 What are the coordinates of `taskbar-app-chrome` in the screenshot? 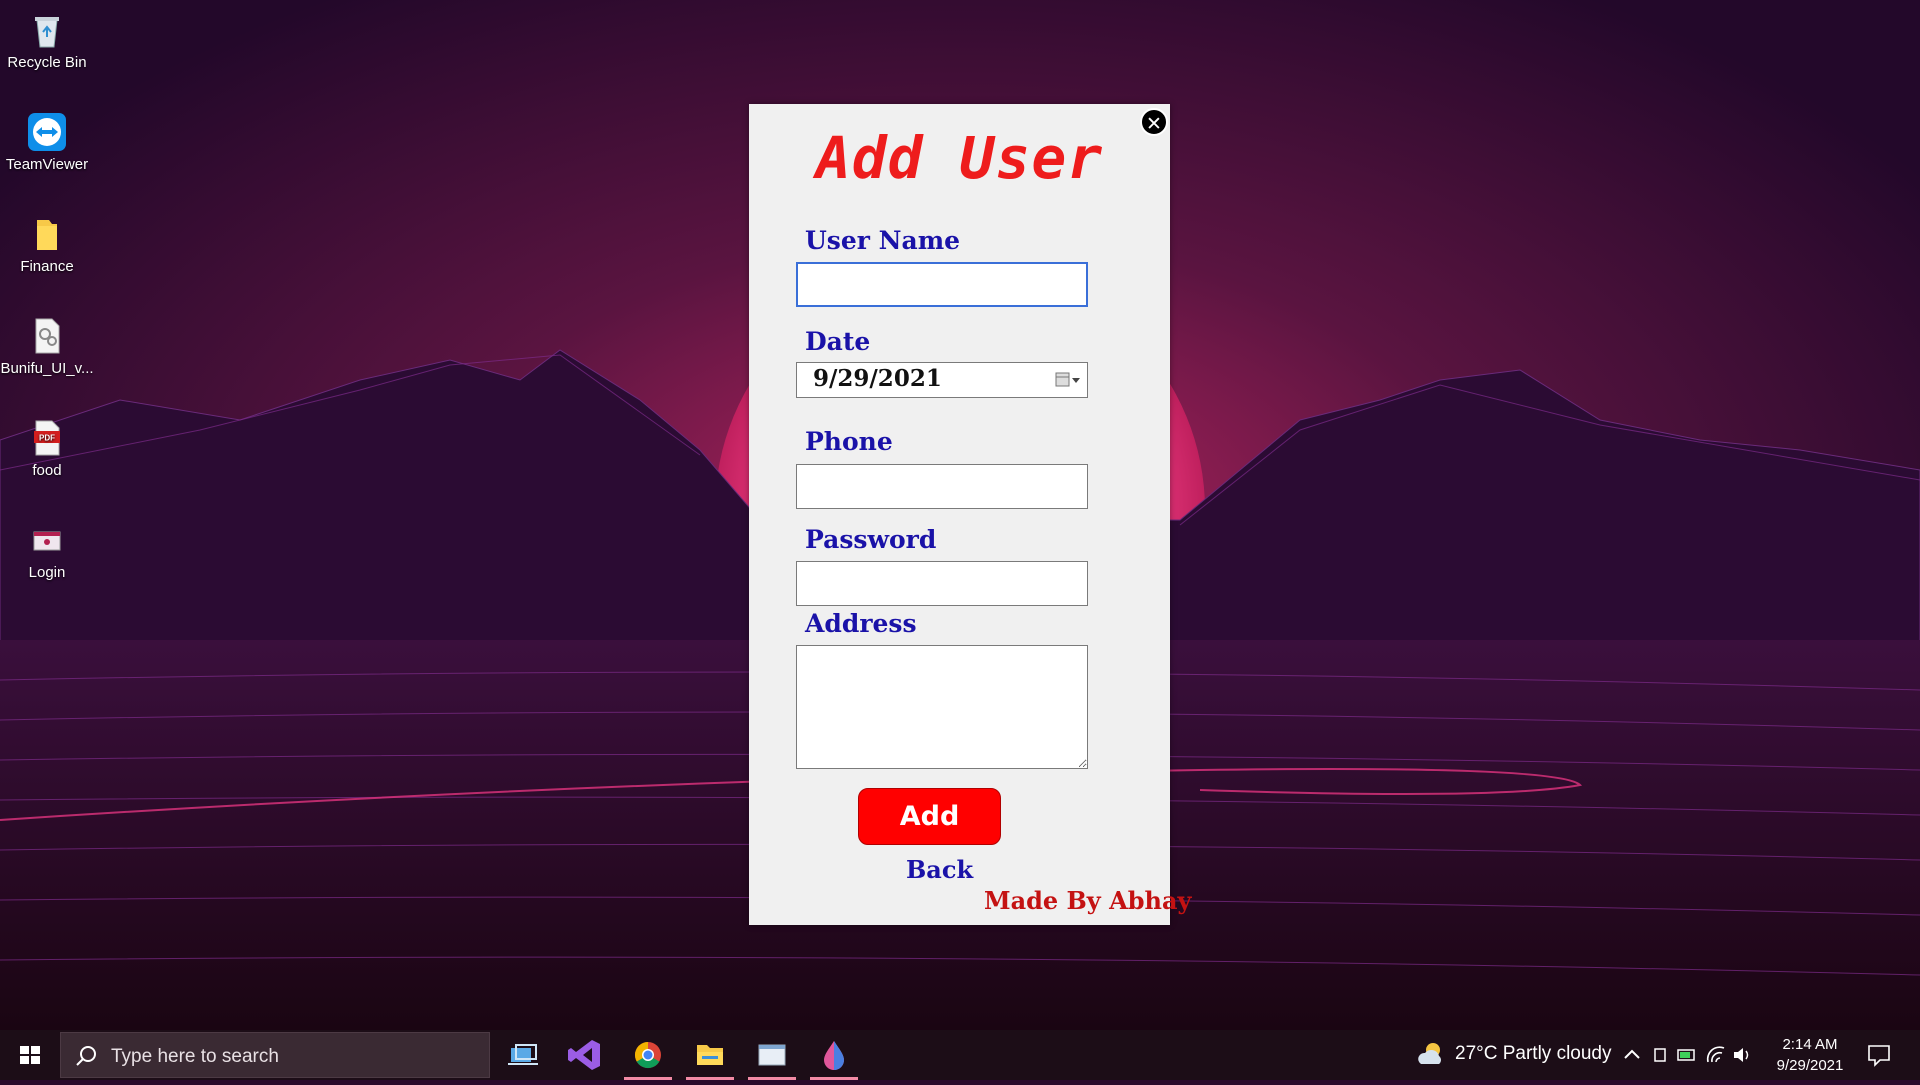 It's located at (648, 1055).